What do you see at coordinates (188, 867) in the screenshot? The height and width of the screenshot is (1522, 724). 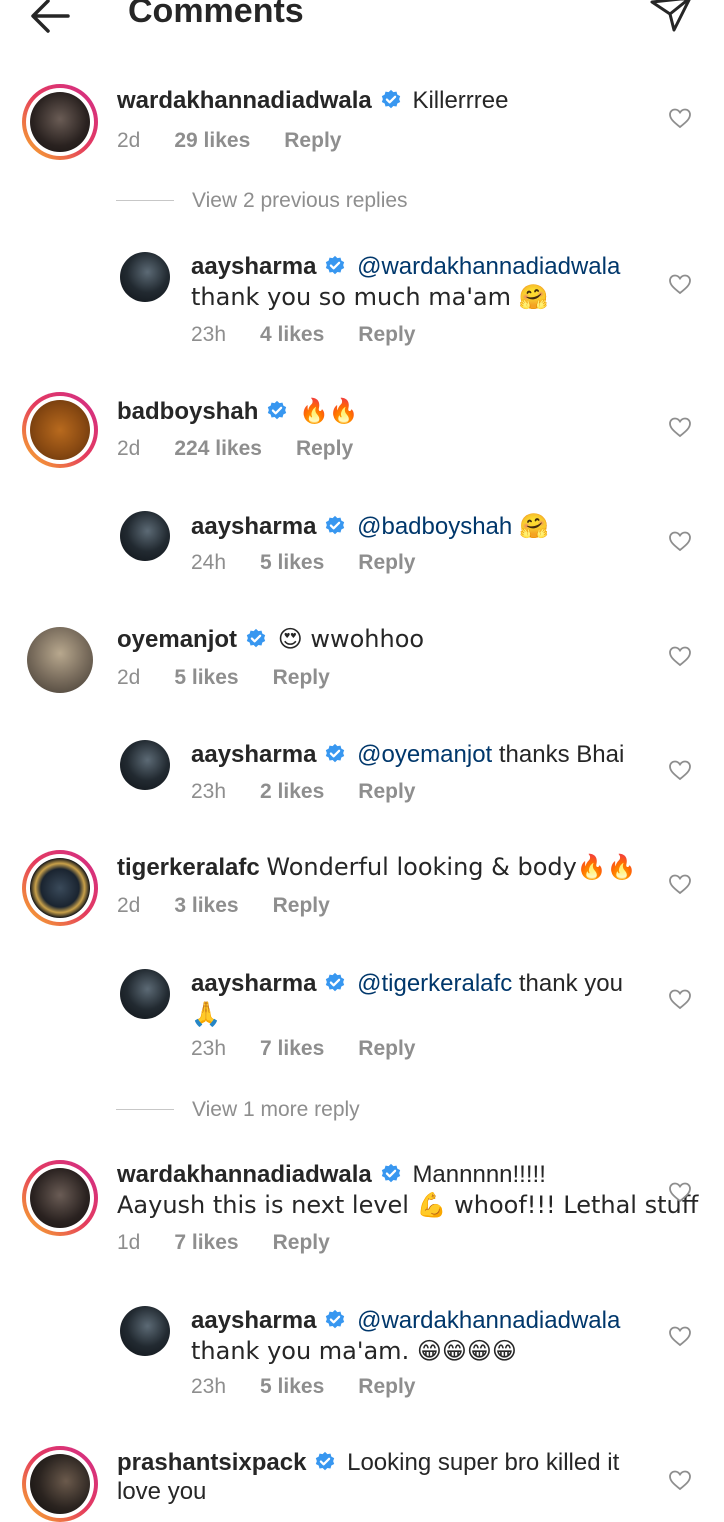 I see `comment-username: tigerkeralafc` at bounding box center [188, 867].